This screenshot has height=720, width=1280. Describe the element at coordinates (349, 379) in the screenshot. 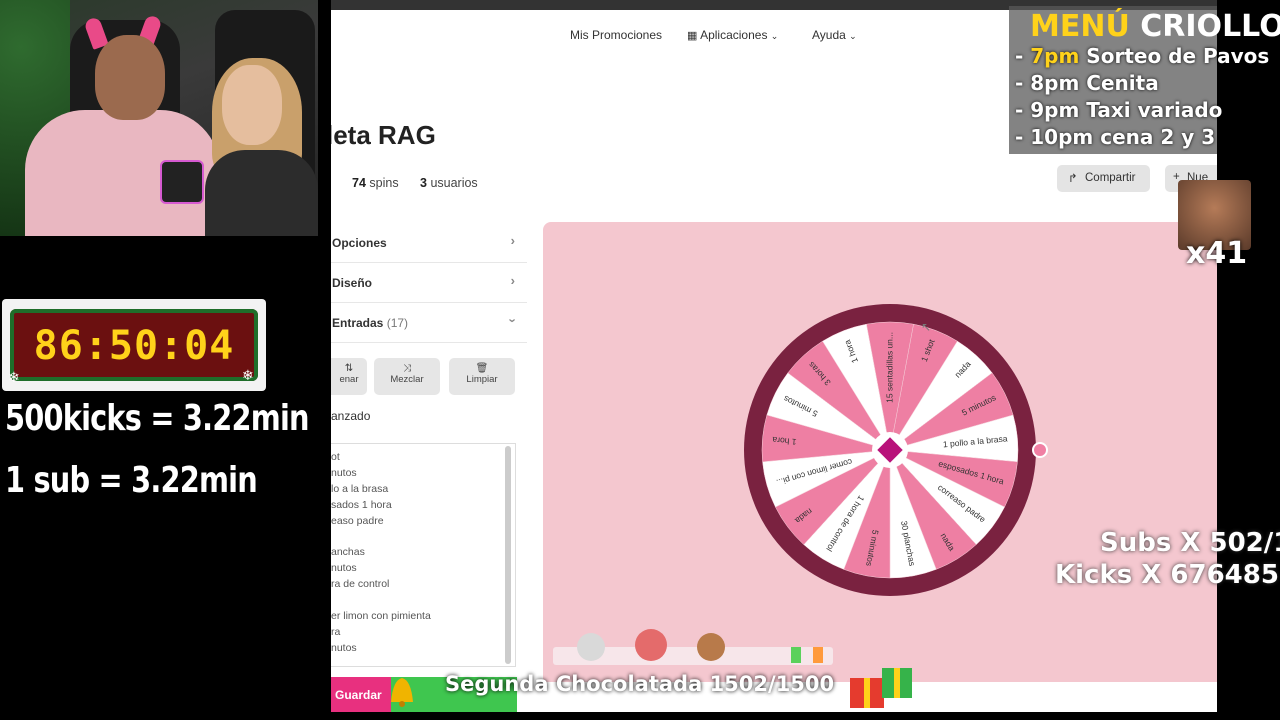

I see `fill-button-label: enar` at that location.